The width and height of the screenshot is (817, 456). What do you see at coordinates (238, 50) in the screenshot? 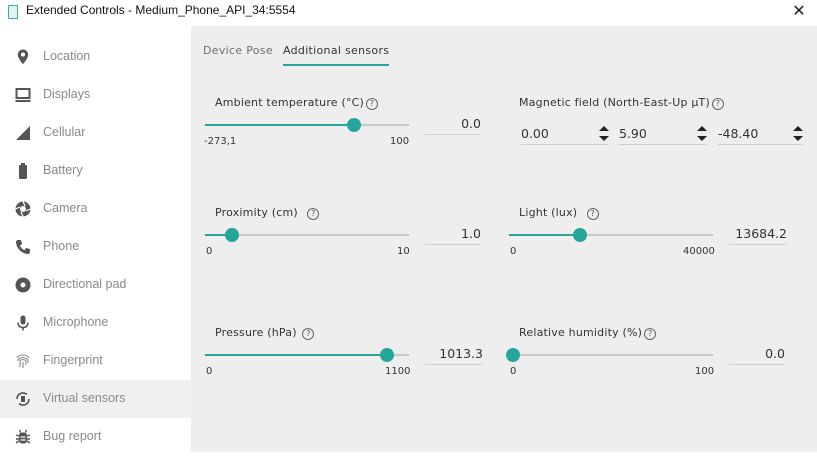
I see `tab-device-pose: Device Pose` at bounding box center [238, 50].